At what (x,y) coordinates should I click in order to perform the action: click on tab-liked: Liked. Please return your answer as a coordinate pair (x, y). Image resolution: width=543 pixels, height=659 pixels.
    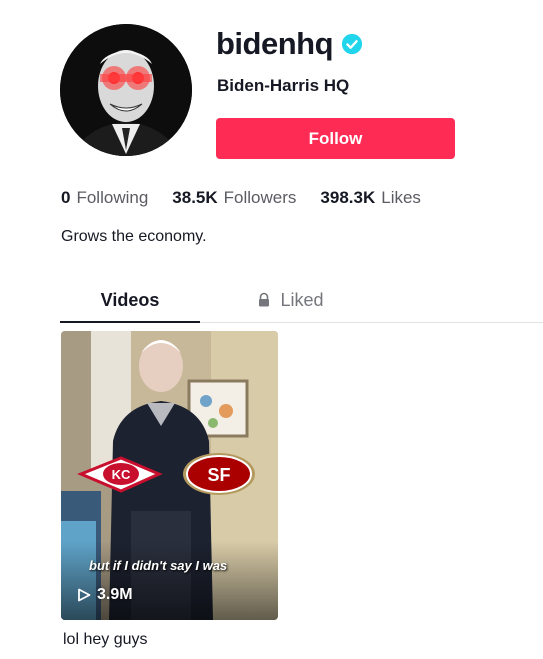
    Looking at the image, I should click on (290, 300).